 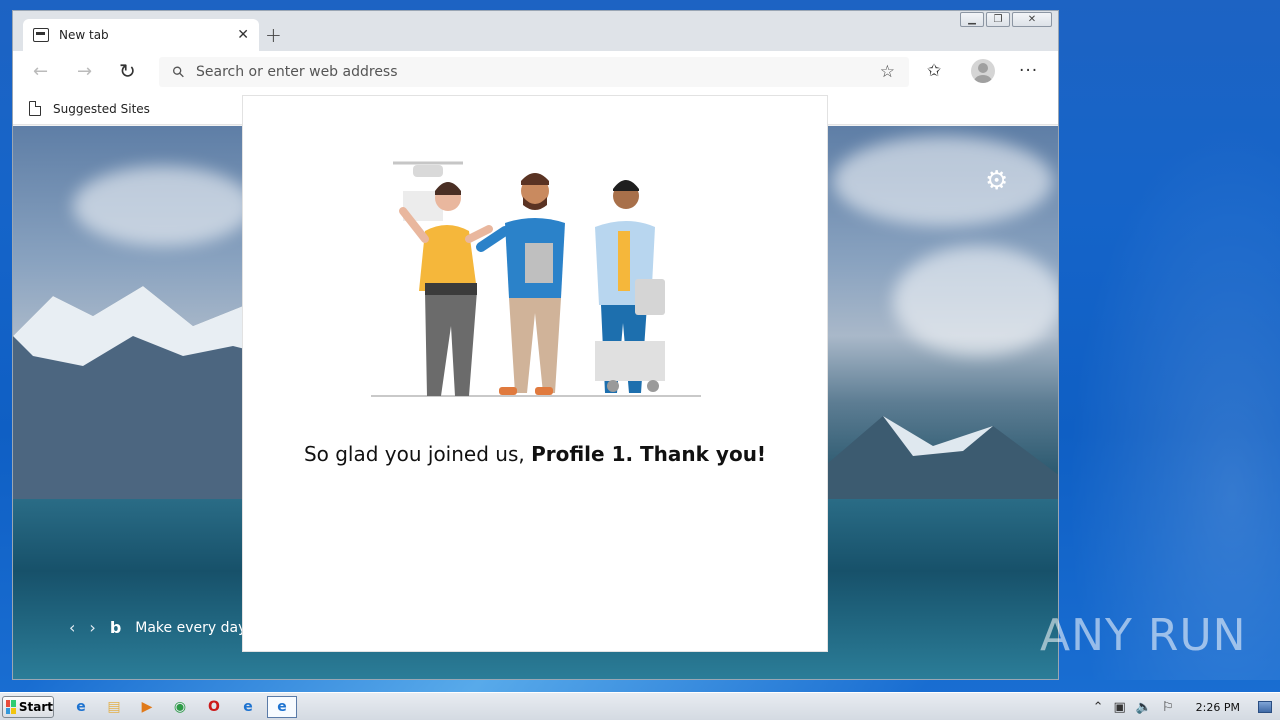 What do you see at coordinates (114, 707) in the screenshot?
I see `file-explorer-icon: ▤` at bounding box center [114, 707].